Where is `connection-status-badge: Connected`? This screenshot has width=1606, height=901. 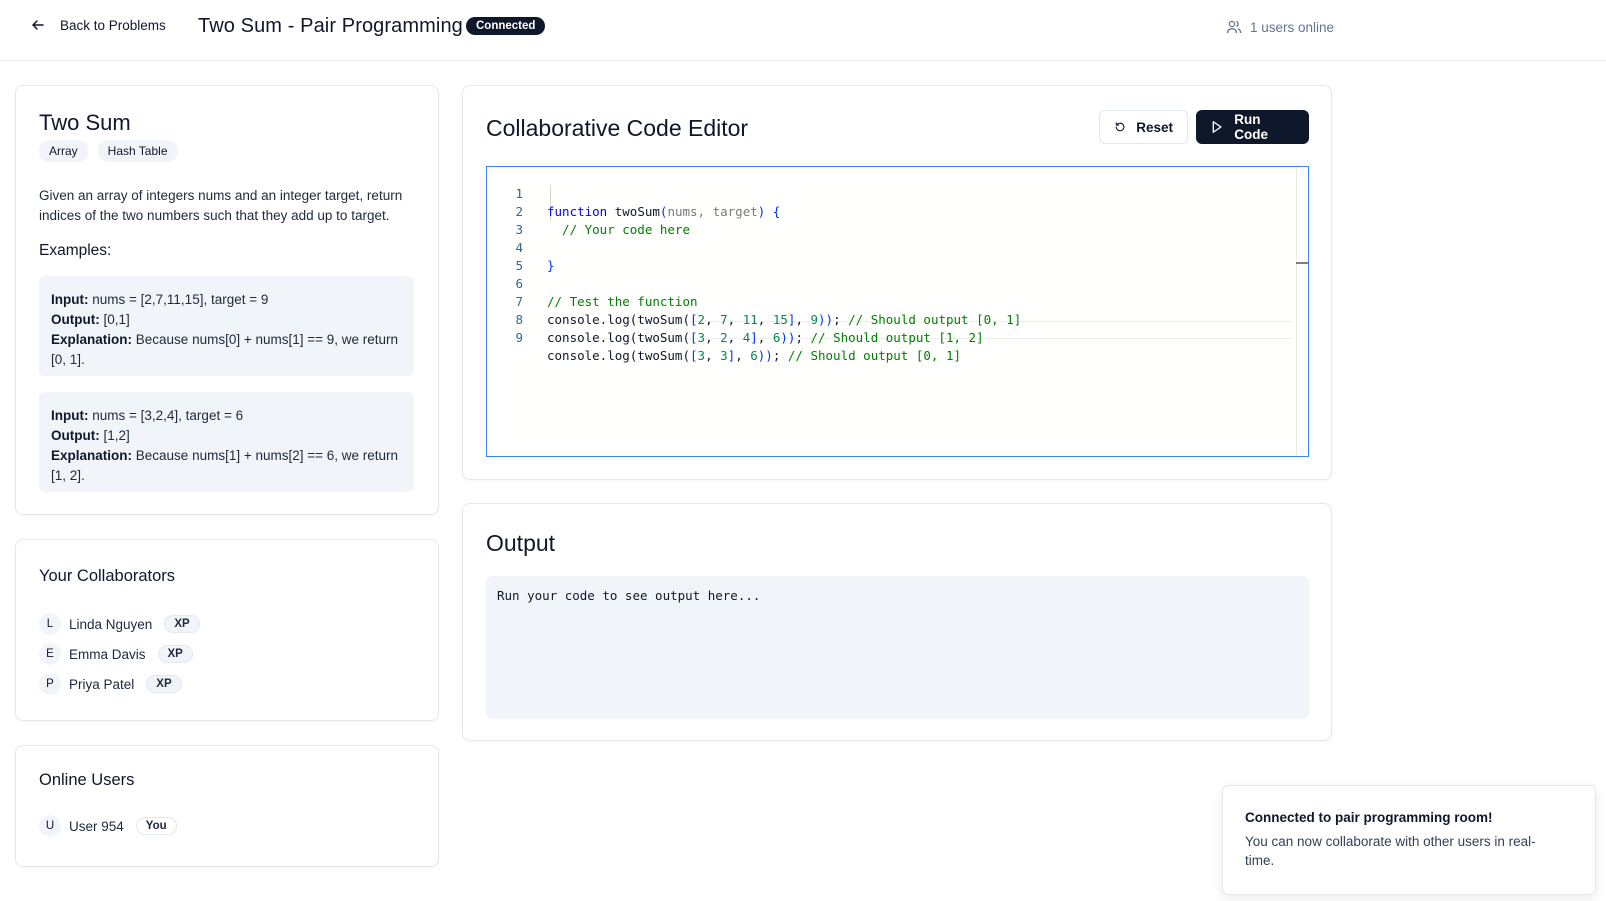
connection-status-badge: Connected is located at coordinates (506, 26).